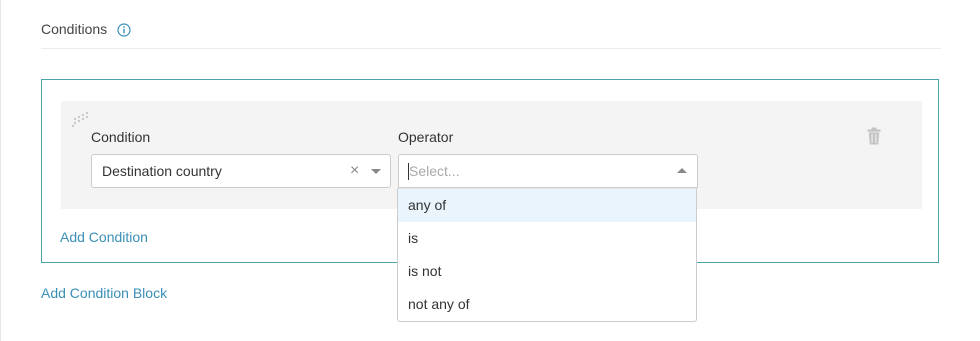  I want to click on condition-label: Condition, so click(121, 137).